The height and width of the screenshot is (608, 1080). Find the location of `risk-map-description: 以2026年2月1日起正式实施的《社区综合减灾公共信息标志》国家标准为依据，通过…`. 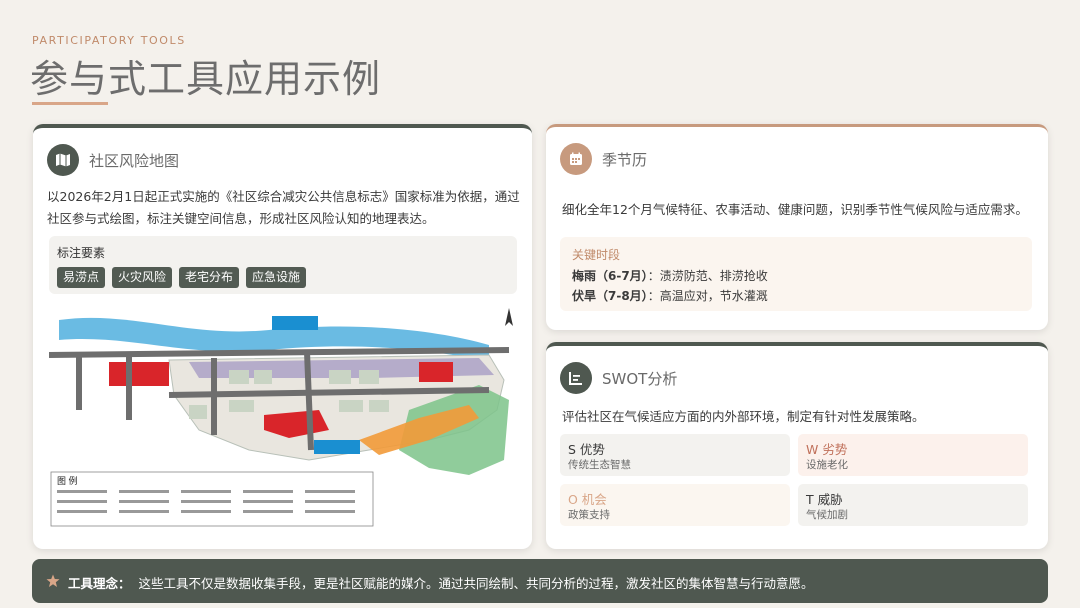

risk-map-description: 以2026年2月1日起正式实施的《社区综合减灾公共信息标志》国家标准为依据，通过… is located at coordinates (283, 207).